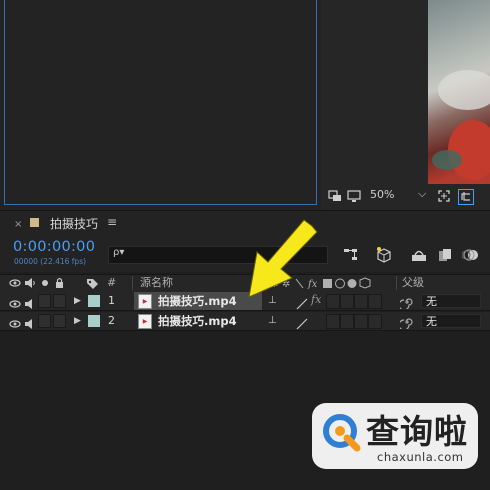 This screenshot has width=490, height=490. I want to click on composition-flowchart-icon, so click(351, 255).